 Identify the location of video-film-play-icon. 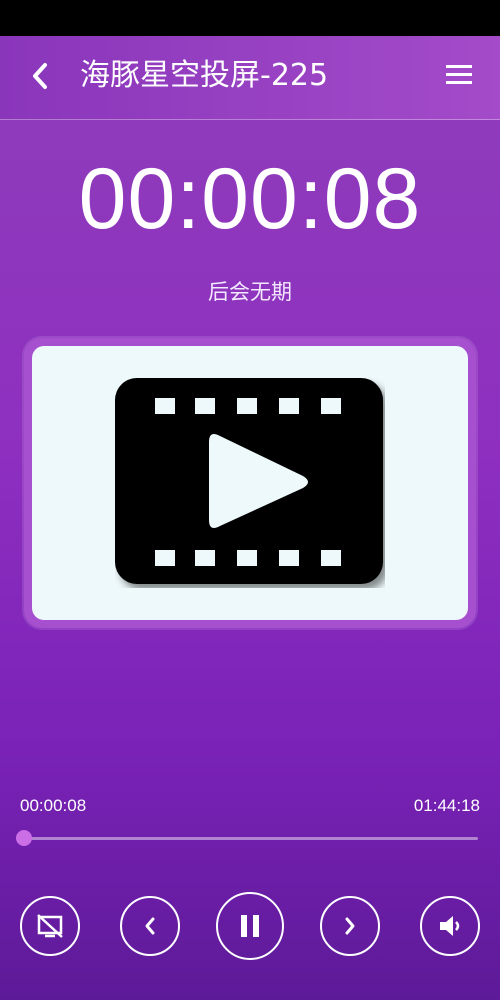
(249, 481).